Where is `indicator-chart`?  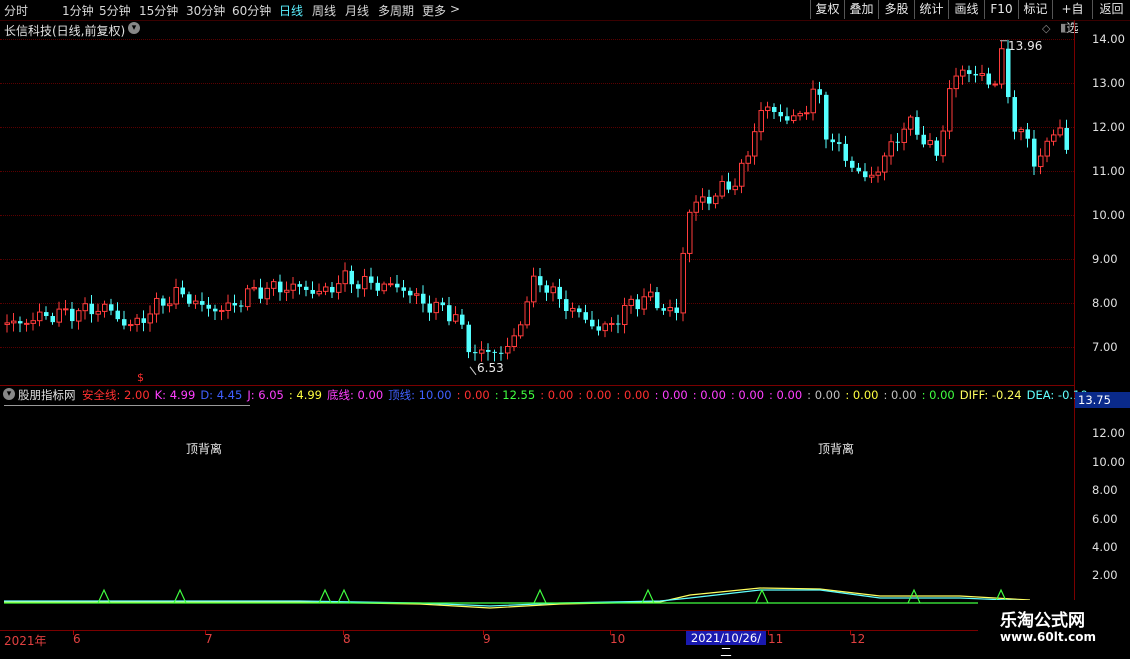
indicator-chart is located at coordinates (537, 604).